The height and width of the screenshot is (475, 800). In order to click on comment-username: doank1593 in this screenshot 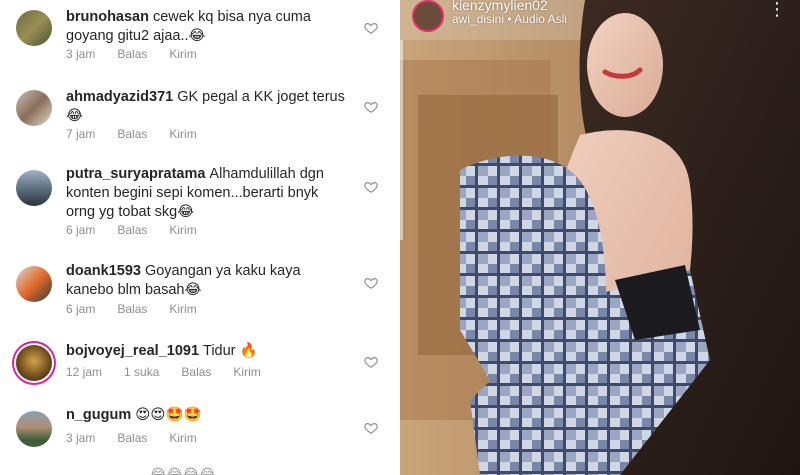, I will do `click(103, 271)`.